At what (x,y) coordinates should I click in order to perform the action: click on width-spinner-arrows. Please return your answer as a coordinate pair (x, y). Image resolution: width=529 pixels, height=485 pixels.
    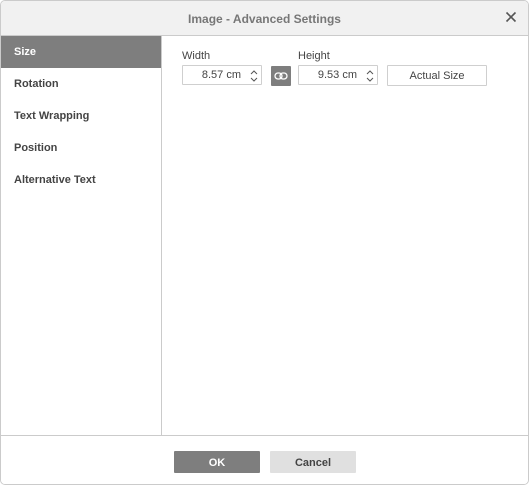
    Looking at the image, I should click on (254, 75).